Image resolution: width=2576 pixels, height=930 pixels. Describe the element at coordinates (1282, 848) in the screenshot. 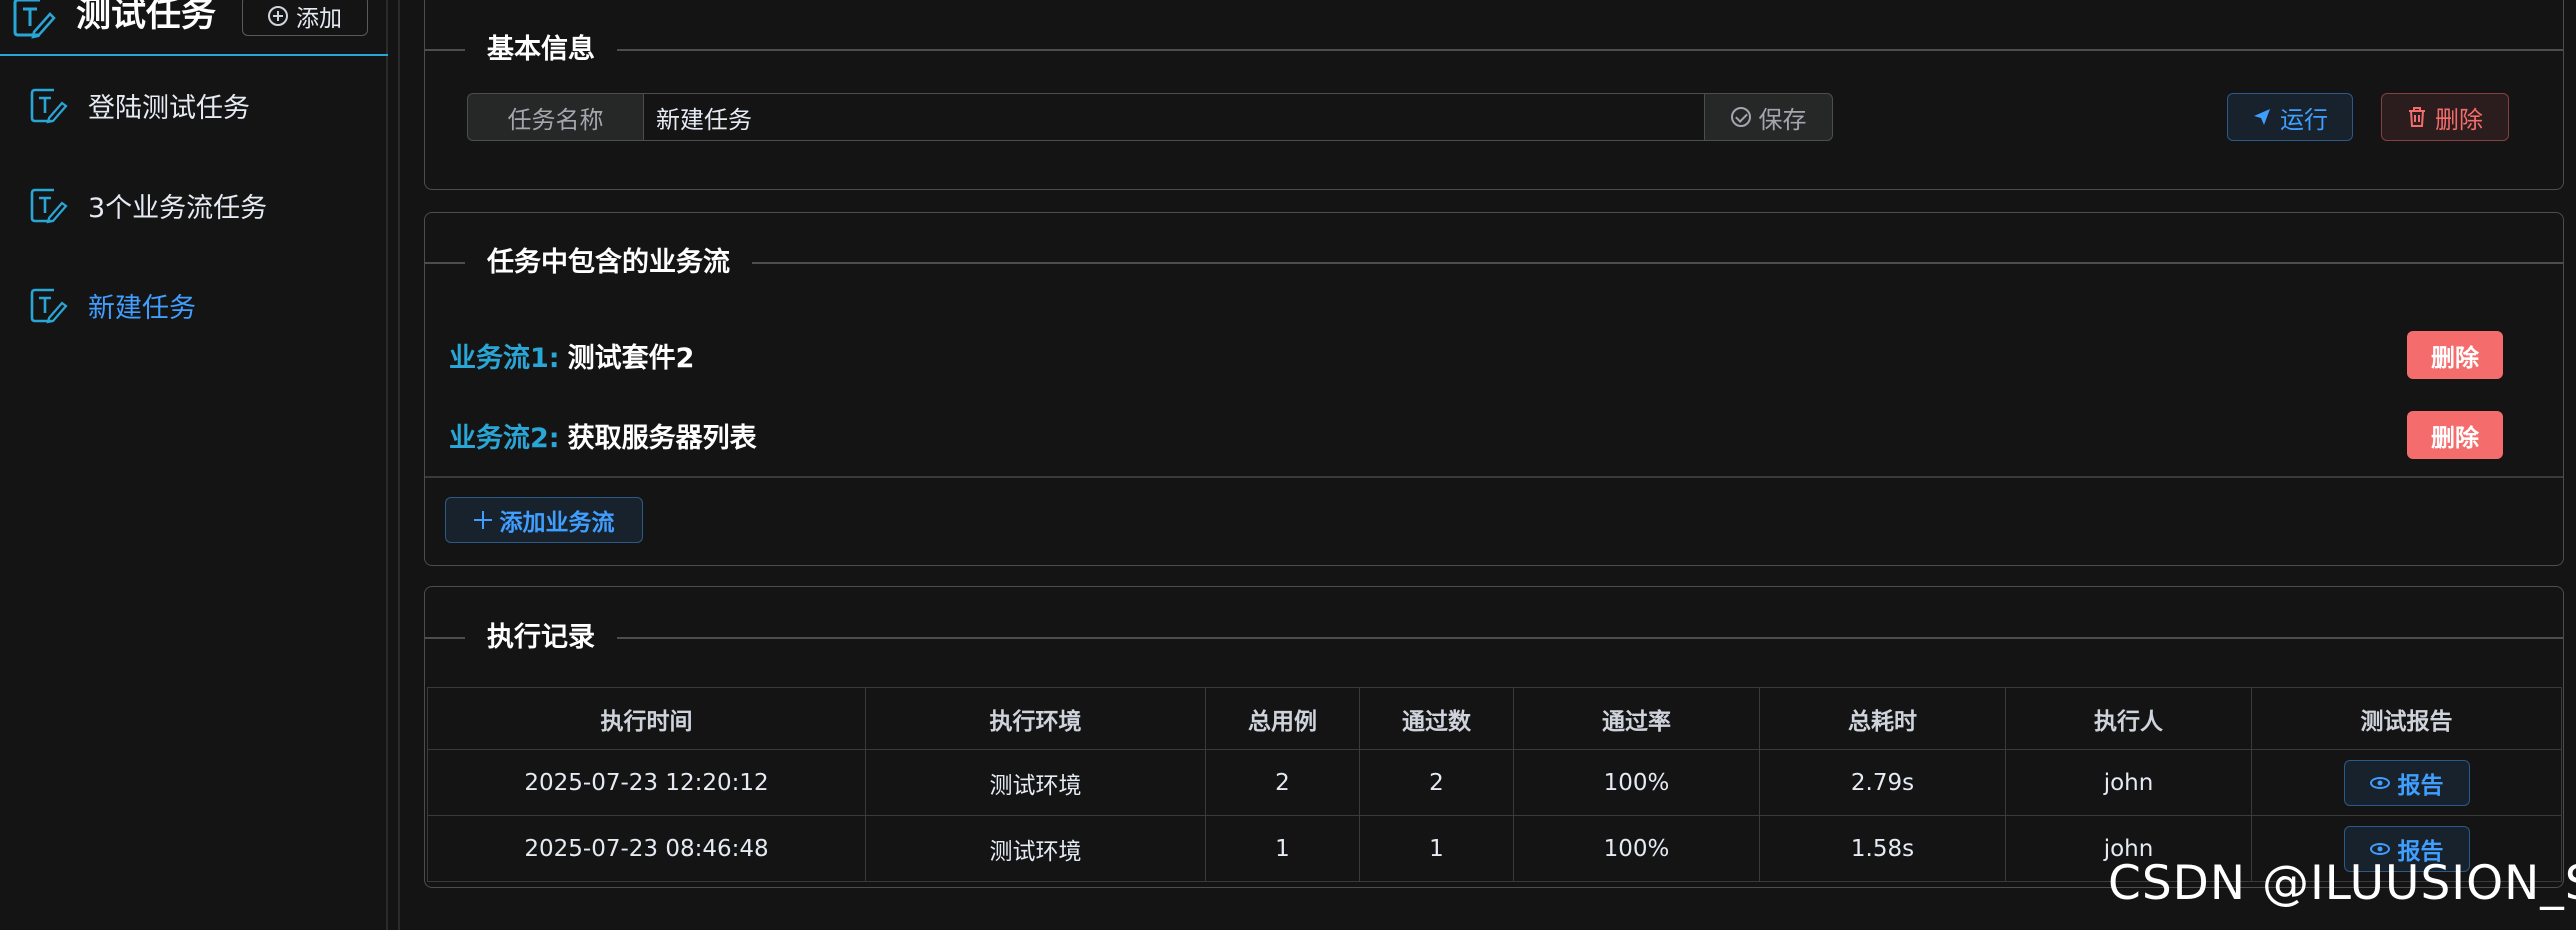

I see `cell-total: 1` at that location.